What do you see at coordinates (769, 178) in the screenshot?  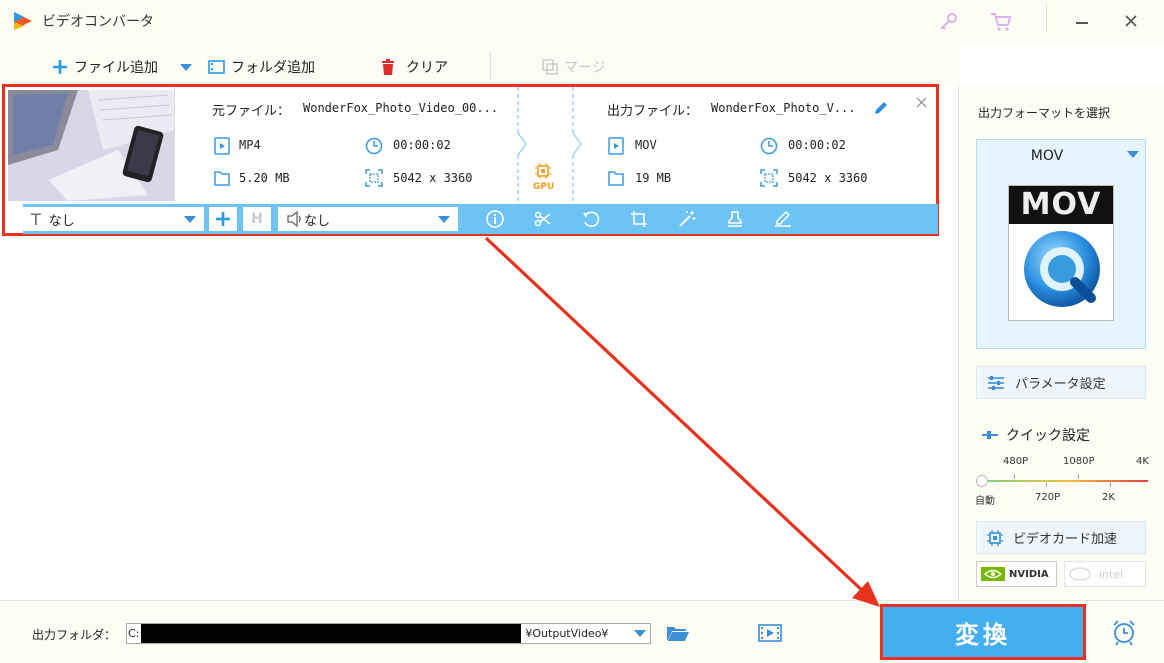 I see `output-resolution-icon` at bounding box center [769, 178].